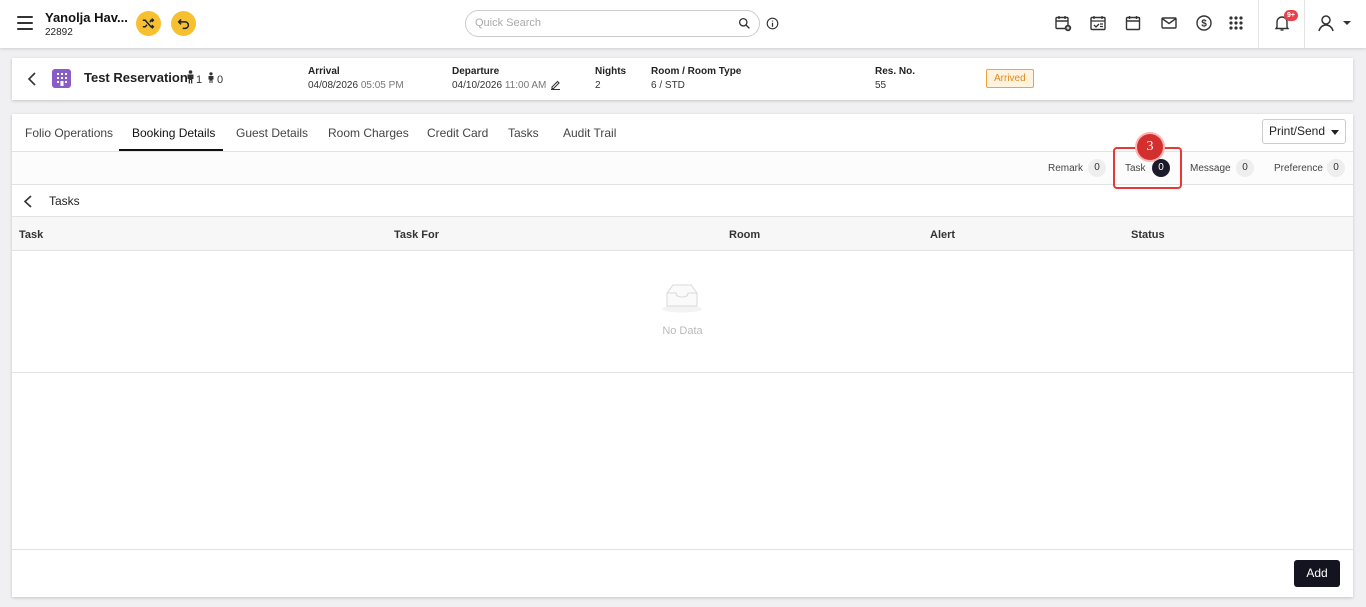 The width and height of the screenshot is (1366, 607). What do you see at coordinates (1336, 168) in the screenshot?
I see `preference-count: 0` at bounding box center [1336, 168].